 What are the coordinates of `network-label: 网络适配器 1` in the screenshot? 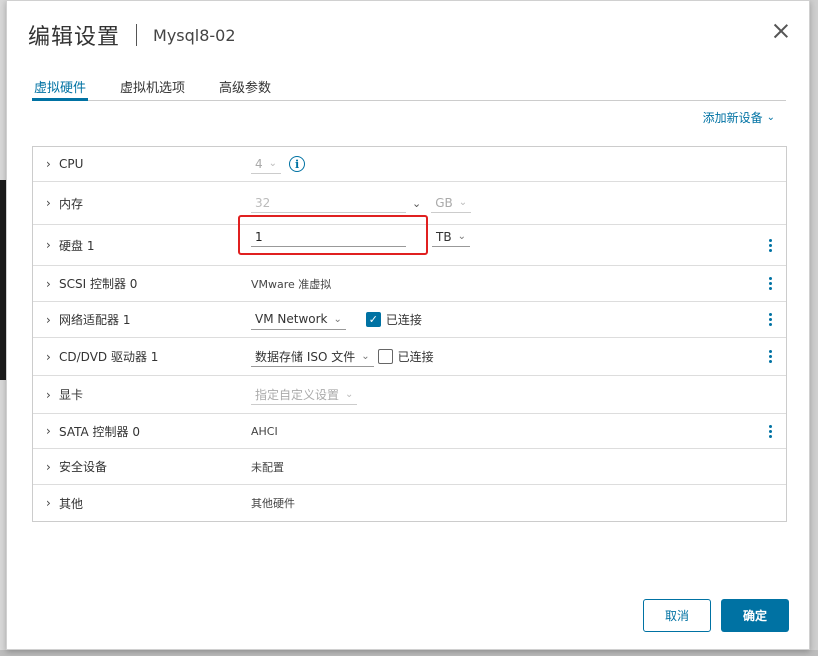 It's located at (95, 320).